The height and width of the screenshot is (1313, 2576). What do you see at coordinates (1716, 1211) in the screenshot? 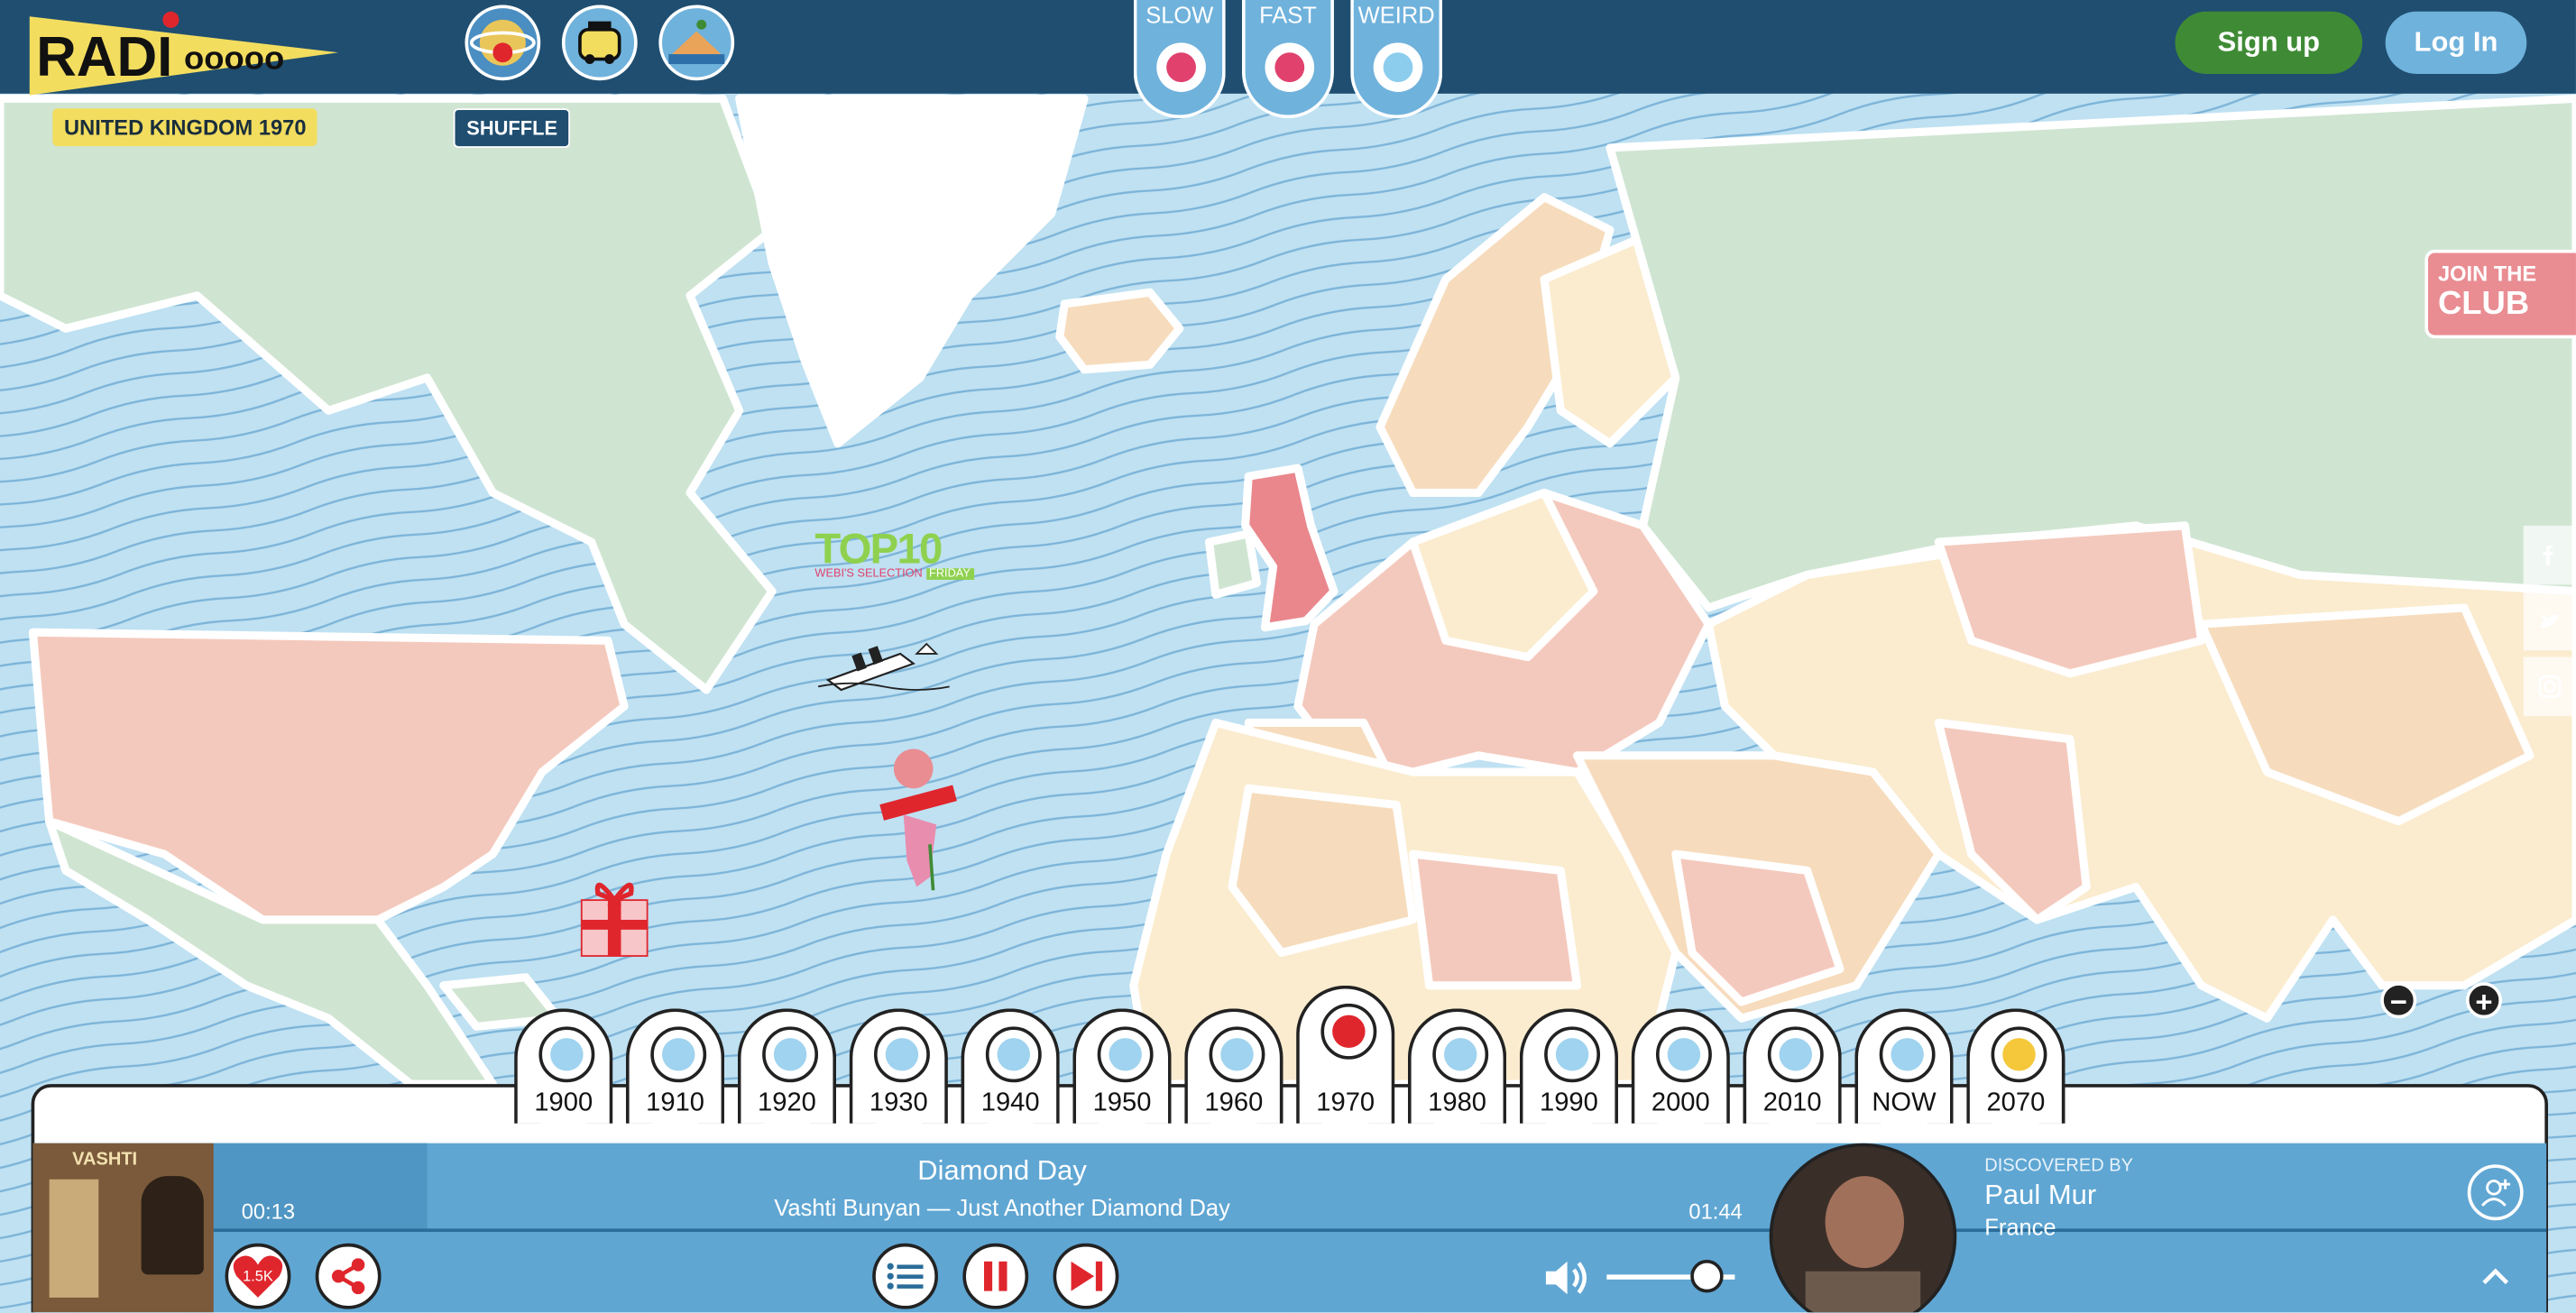
I see `duration-time: 01:44` at bounding box center [1716, 1211].